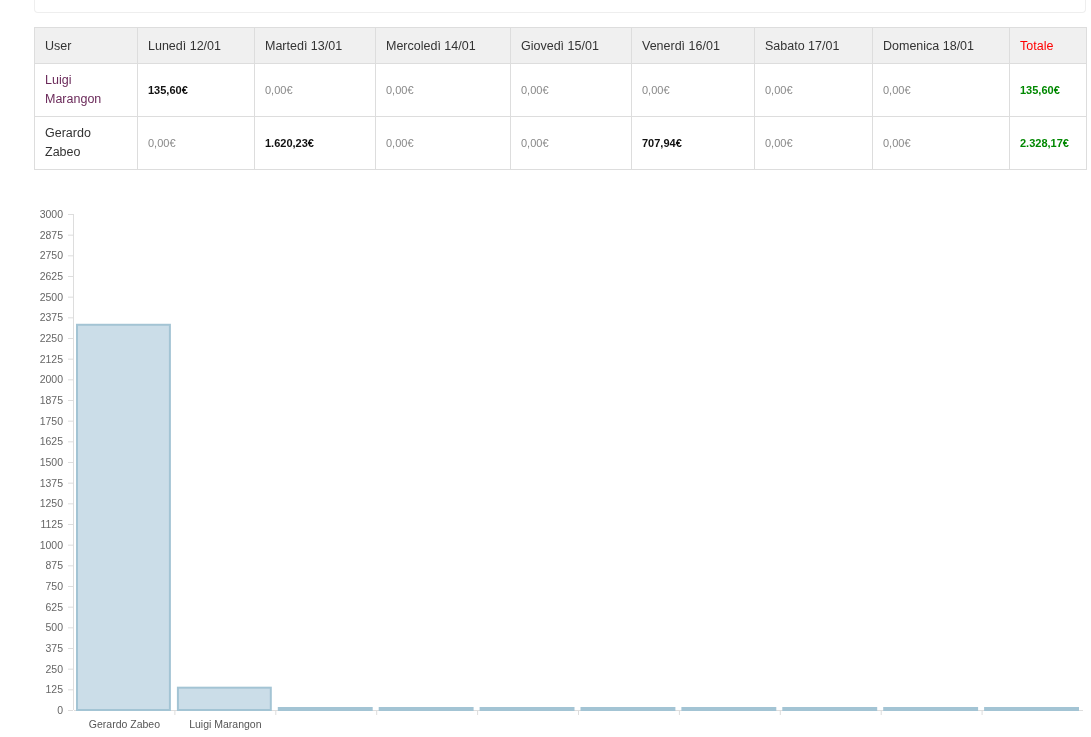 The image size is (1091, 737). What do you see at coordinates (51, 441) in the screenshot?
I see `axis-label: 1625` at bounding box center [51, 441].